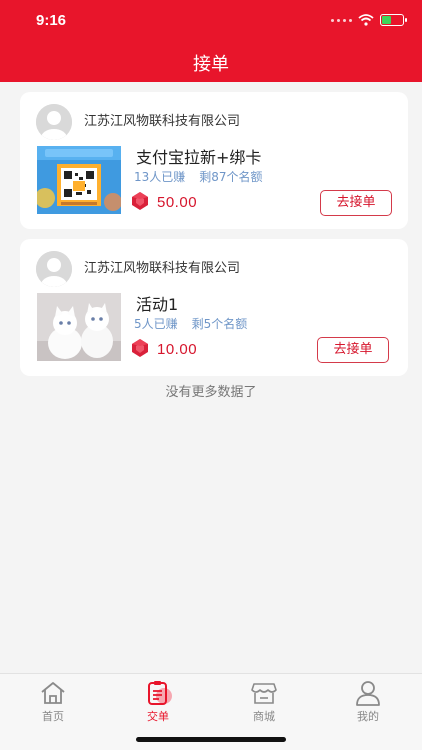 The image size is (422, 750). I want to click on tab-home: 首页, so click(53, 702).